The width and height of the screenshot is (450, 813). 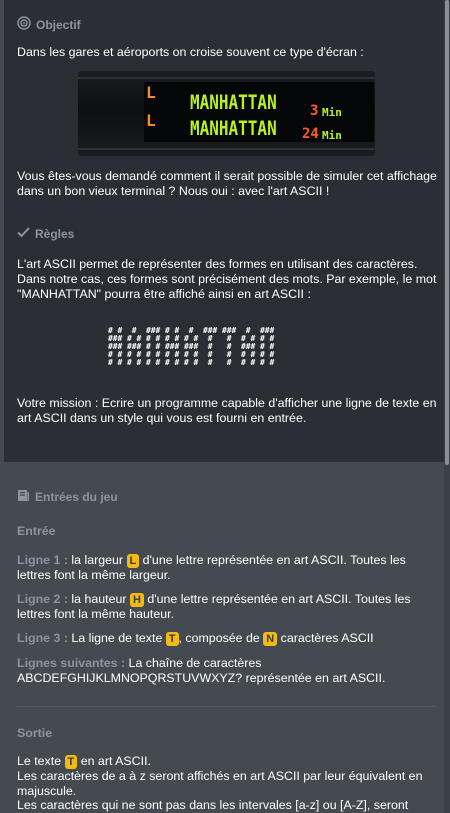 I want to click on check-icon, so click(x=23, y=233).